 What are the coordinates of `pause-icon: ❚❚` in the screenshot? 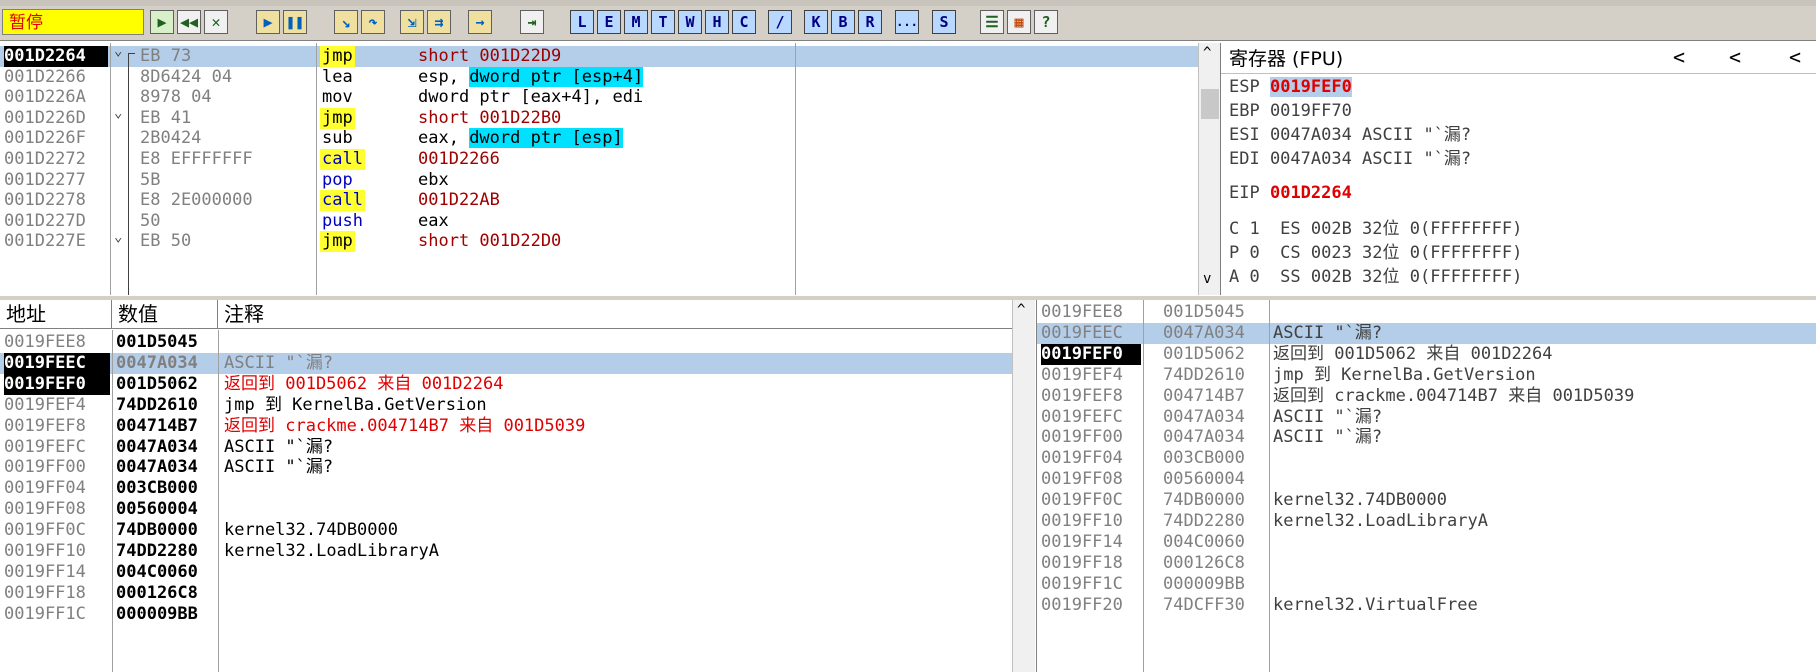 It's located at (295, 22).